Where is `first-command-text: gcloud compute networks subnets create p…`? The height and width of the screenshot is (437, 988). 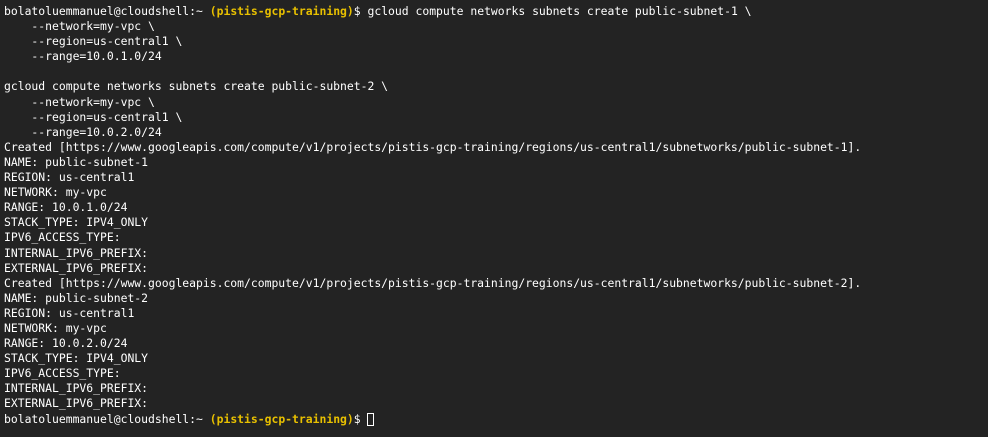 first-command-text: gcloud compute networks subnets create p… is located at coordinates (559, 11).